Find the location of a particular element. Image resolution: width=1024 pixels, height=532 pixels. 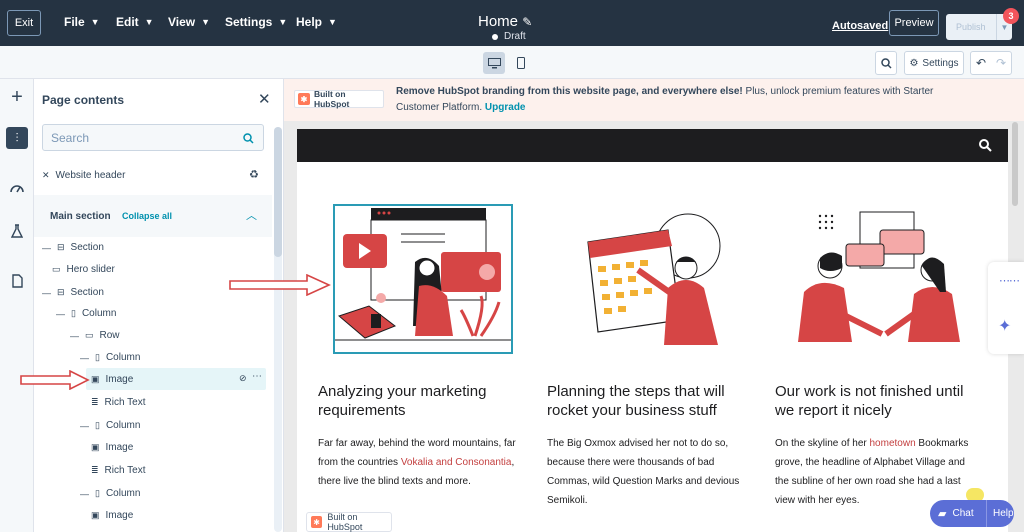

search-button is located at coordinates (886, 63).